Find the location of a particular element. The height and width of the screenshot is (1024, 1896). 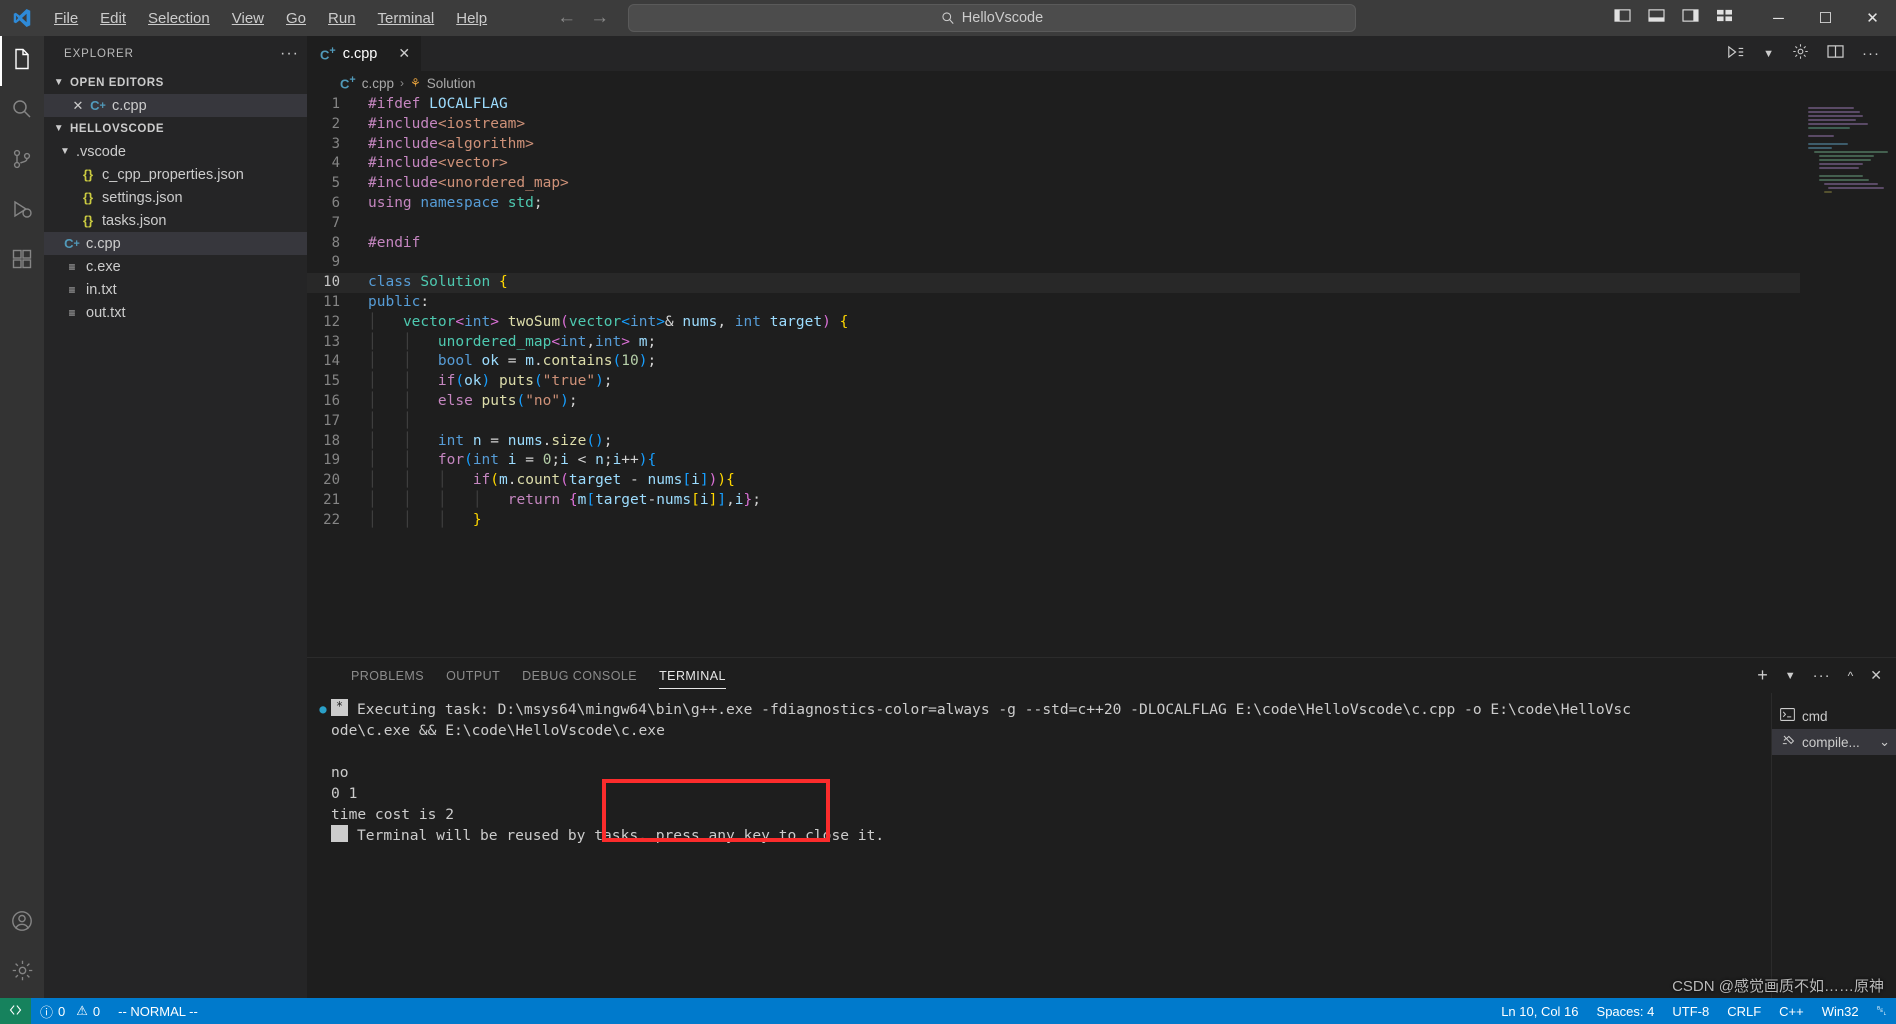

file-item-in-txt: ≡ in.txt is located at coordinates (175, 289).